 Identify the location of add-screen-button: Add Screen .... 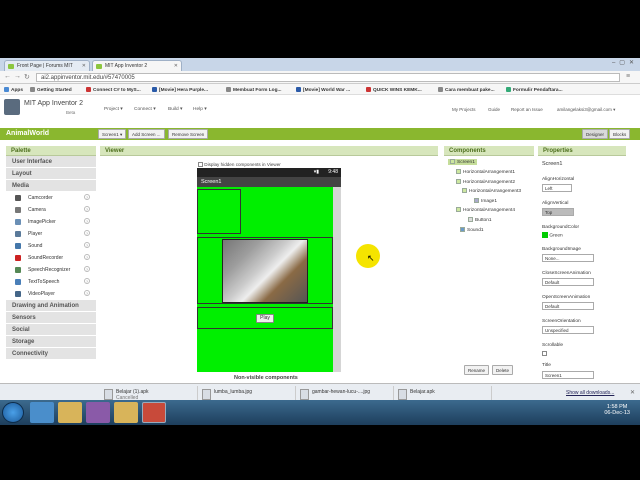
(146, 134).